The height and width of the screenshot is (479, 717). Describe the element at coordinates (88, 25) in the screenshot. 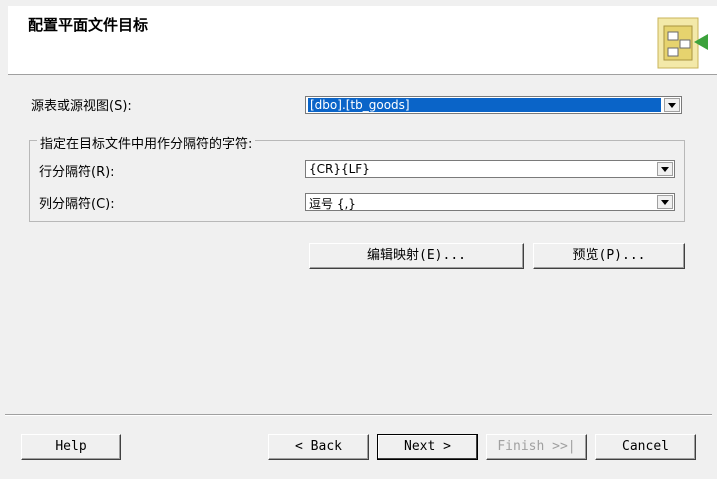

I see `page-title: 配置平面文件目标` at that location.